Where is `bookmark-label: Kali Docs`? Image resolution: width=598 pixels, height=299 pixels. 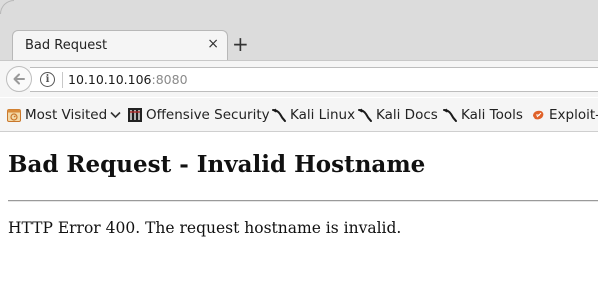 bookmark-label: Kali Docs is located at coordinates (407, 115).